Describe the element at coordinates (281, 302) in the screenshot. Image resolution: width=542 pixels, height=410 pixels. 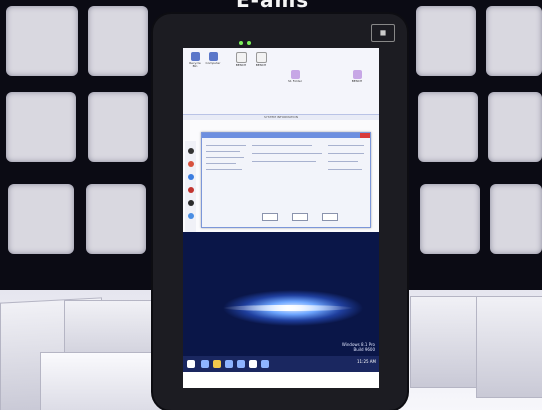
I see `desktop-wallpaper: Windows 8.1 Pro Build 9600 11:25 AM` at that location.